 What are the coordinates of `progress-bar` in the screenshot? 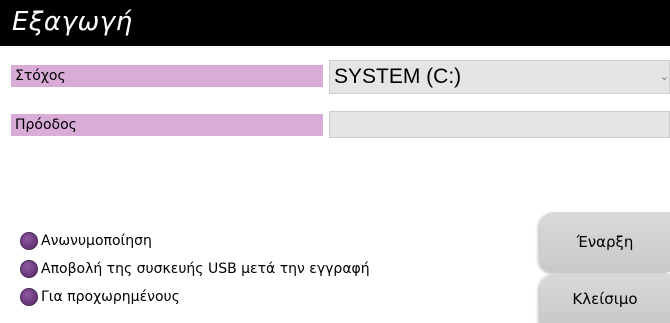 It's located at (499, 124).